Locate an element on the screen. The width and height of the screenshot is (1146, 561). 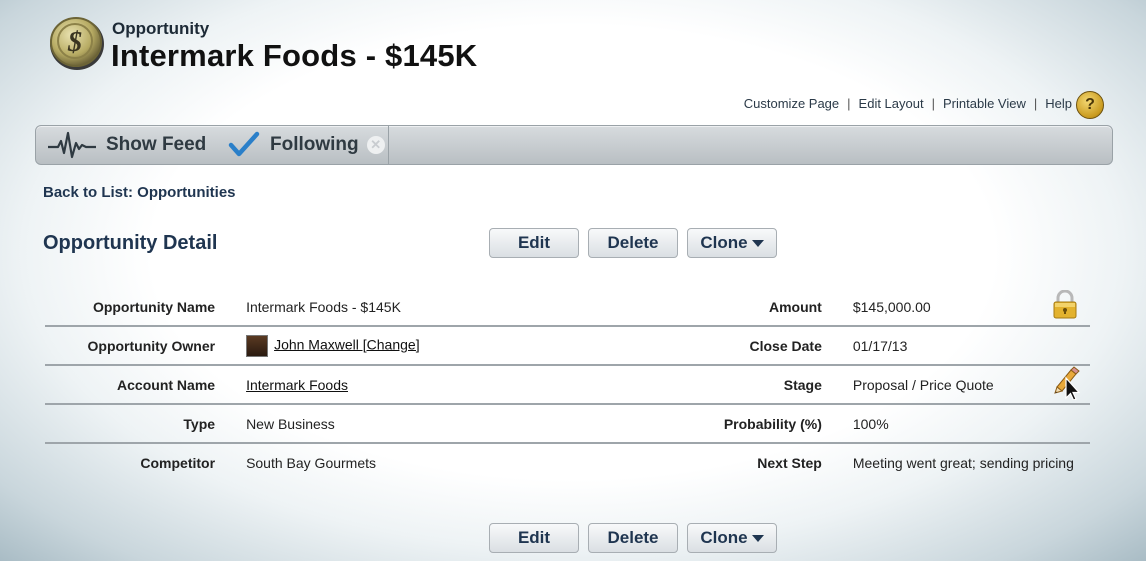
field-value: $145,000.00 is located at coordinates (952, 307).